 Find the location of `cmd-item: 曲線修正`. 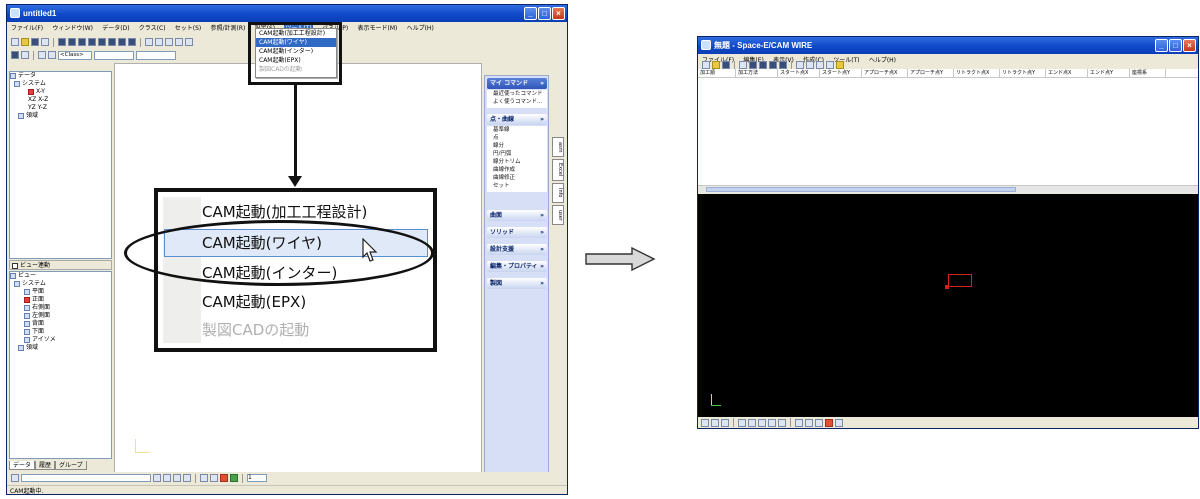

cmd-item: 曲線修正 is located at coordinates (517, 178).